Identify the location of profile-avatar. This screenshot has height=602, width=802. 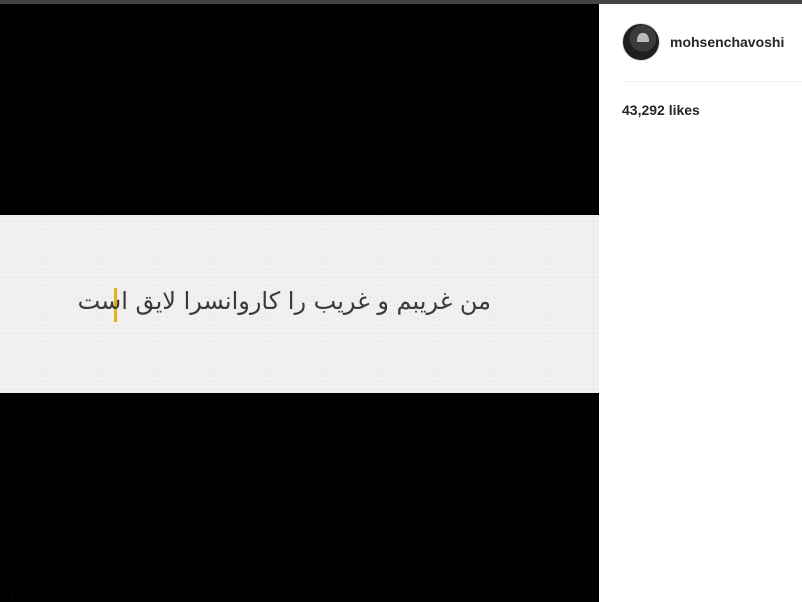
(641, 42).